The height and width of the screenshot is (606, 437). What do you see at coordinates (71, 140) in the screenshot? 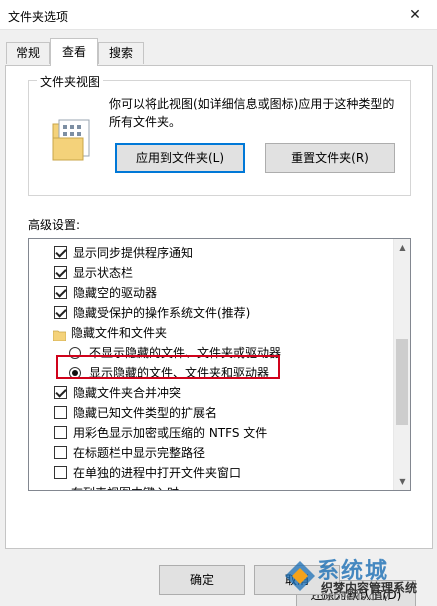
I see `folder-view-icon` at bounding box center [71, 140].